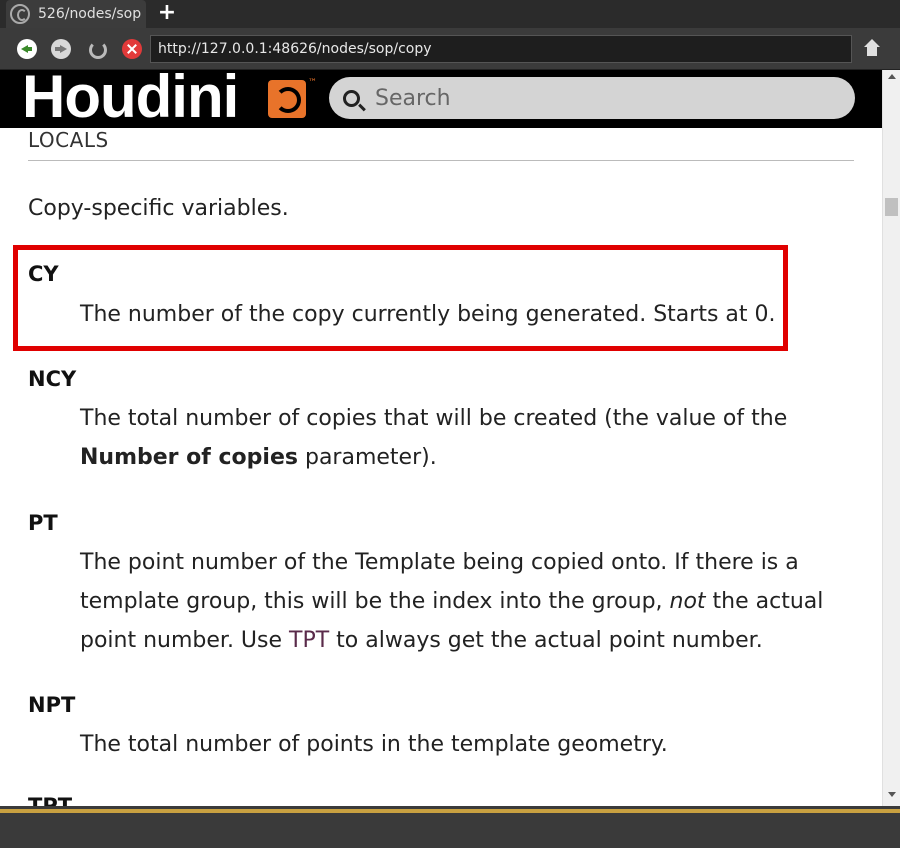  What do you see at coordinates (43, 523) in the screenshot?
I see `variable-name-pt: PT` at bounding box center [43, 523].